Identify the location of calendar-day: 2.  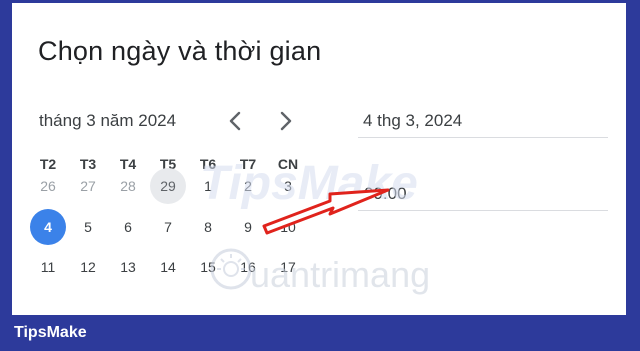
(248, 186).